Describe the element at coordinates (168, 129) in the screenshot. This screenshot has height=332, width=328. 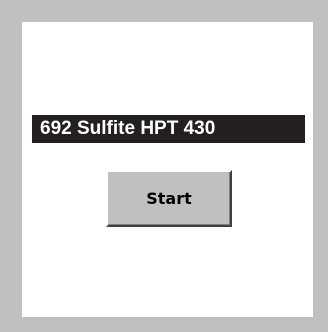
I see `test-title-banner: 692 Sulfite HPT 430` at that location.